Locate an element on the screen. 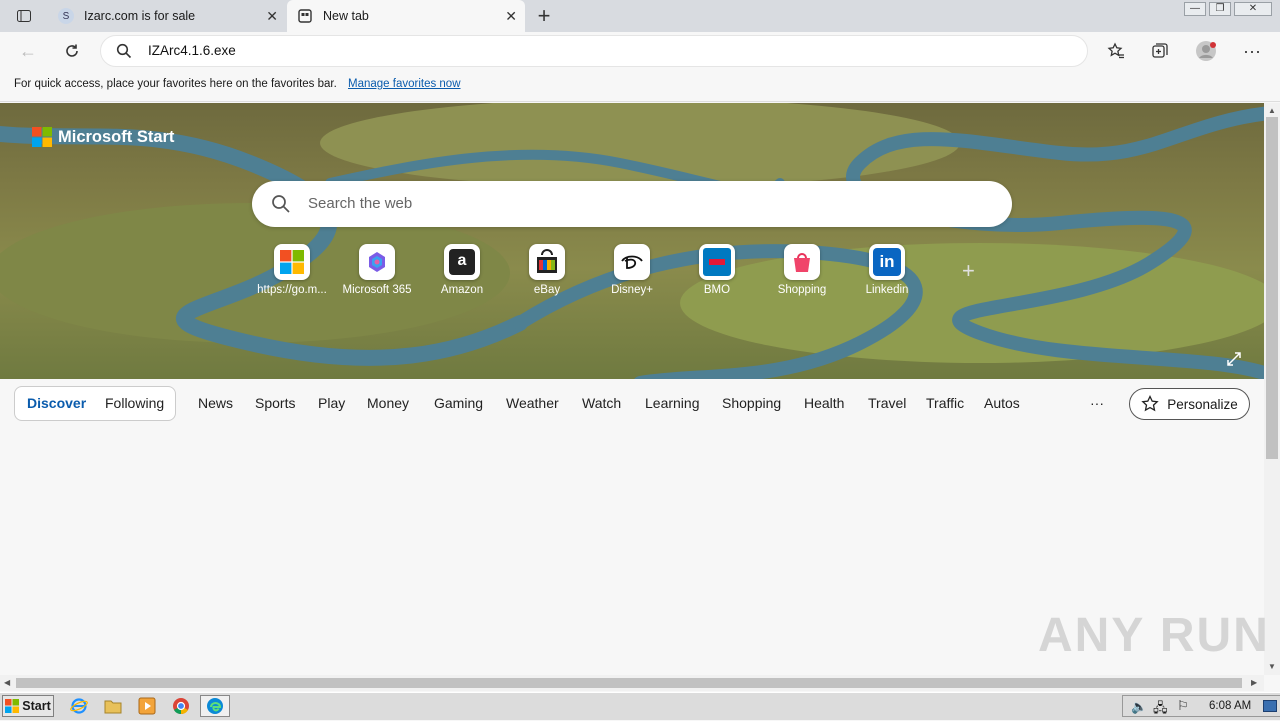 This screenshot has height=721, width=1280. quick-link-bmo: BMO is located at coordinates (717, 270).